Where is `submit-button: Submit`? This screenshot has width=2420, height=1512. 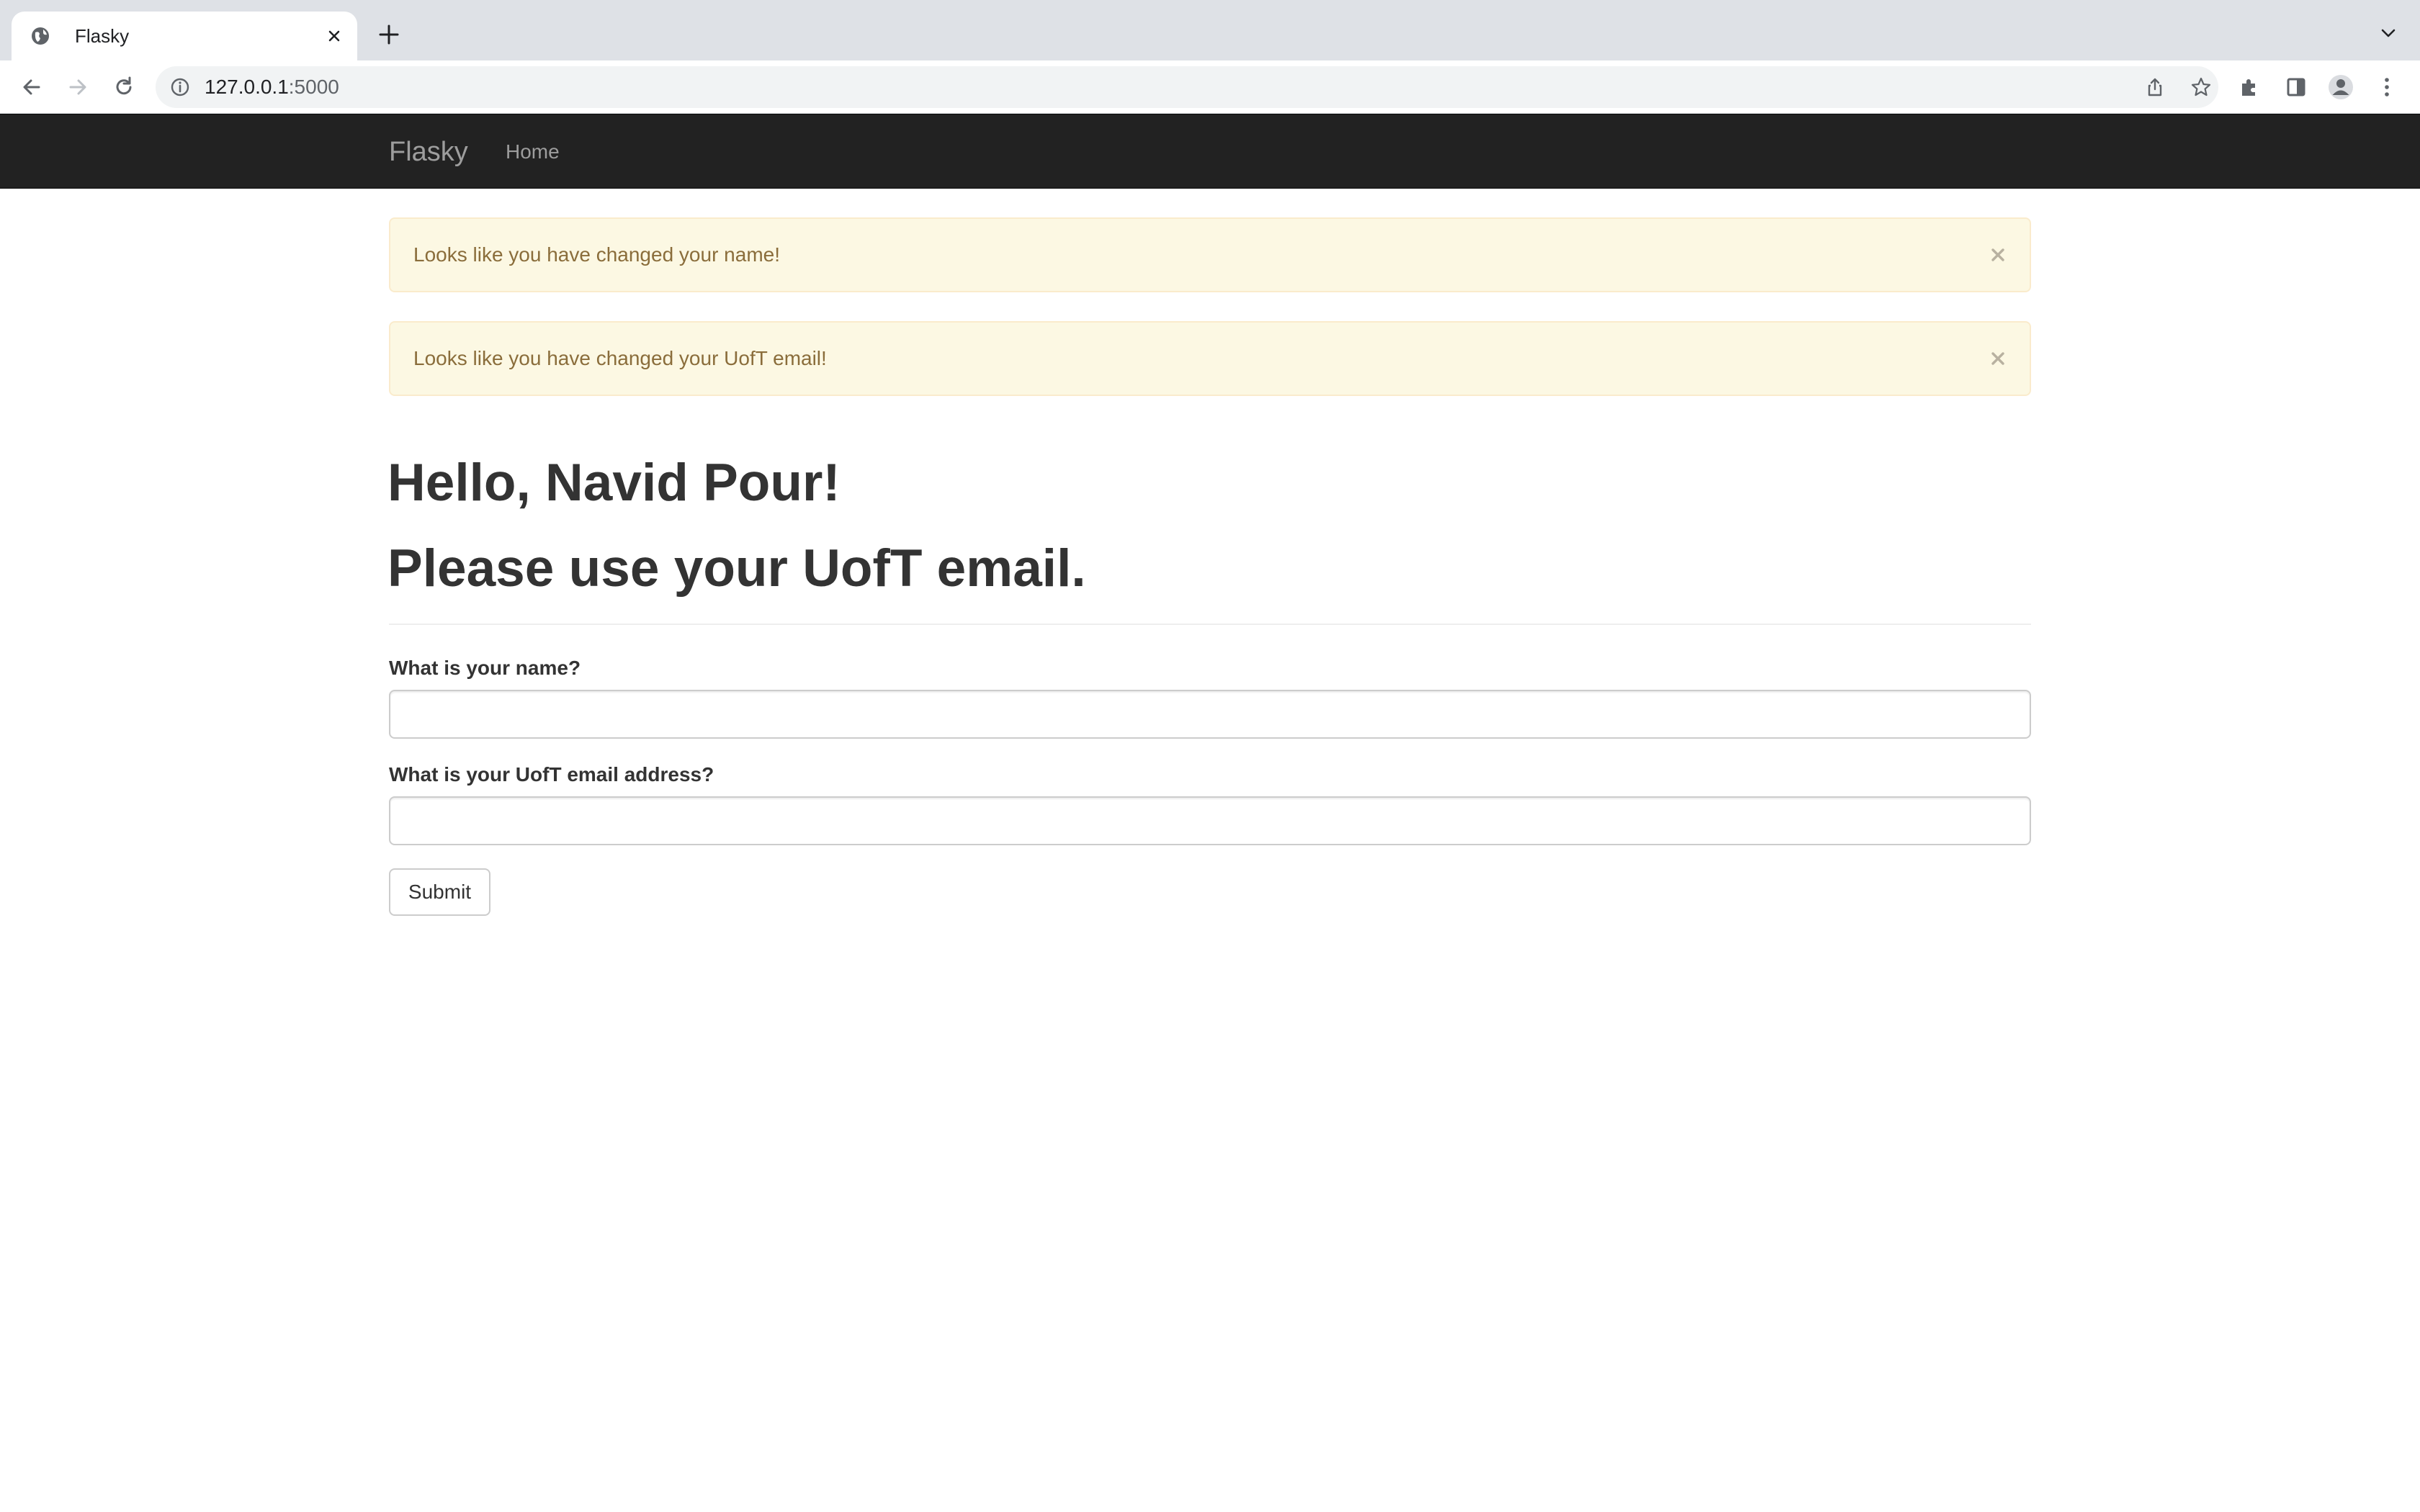
submit-button: Submit is located at coordinates (439, 892).